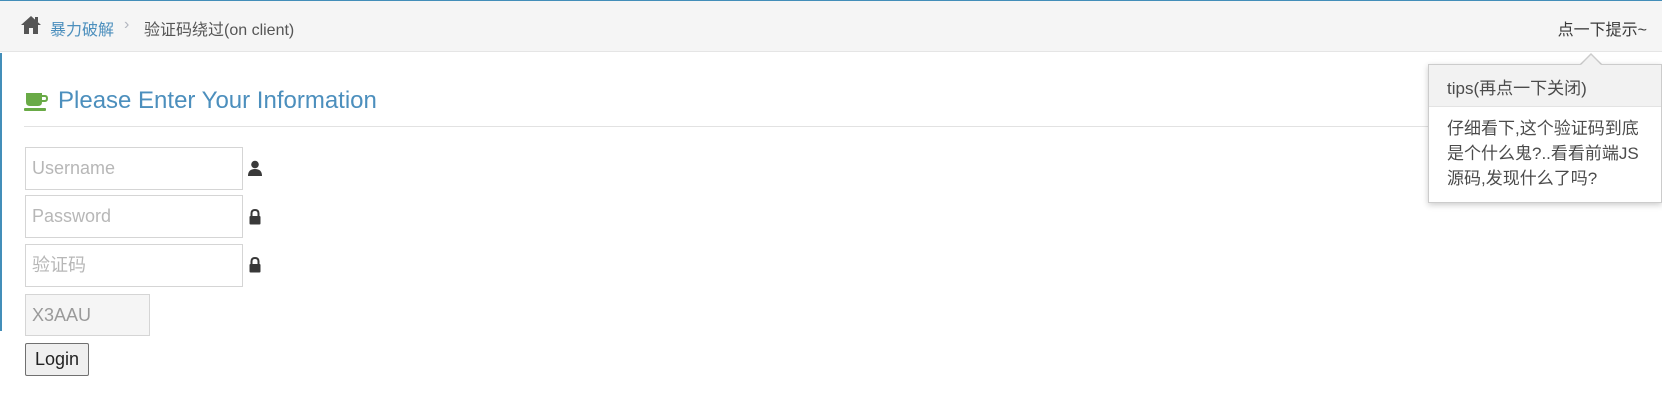 This screenshot has height=405, width=1662. What do you see at coordinates (831, 26) in the screenshot?
I see `breadcrumb: 暴力破解 › 验证码绕过(on client) 点一下提示~` at bounding box center [831, 26].